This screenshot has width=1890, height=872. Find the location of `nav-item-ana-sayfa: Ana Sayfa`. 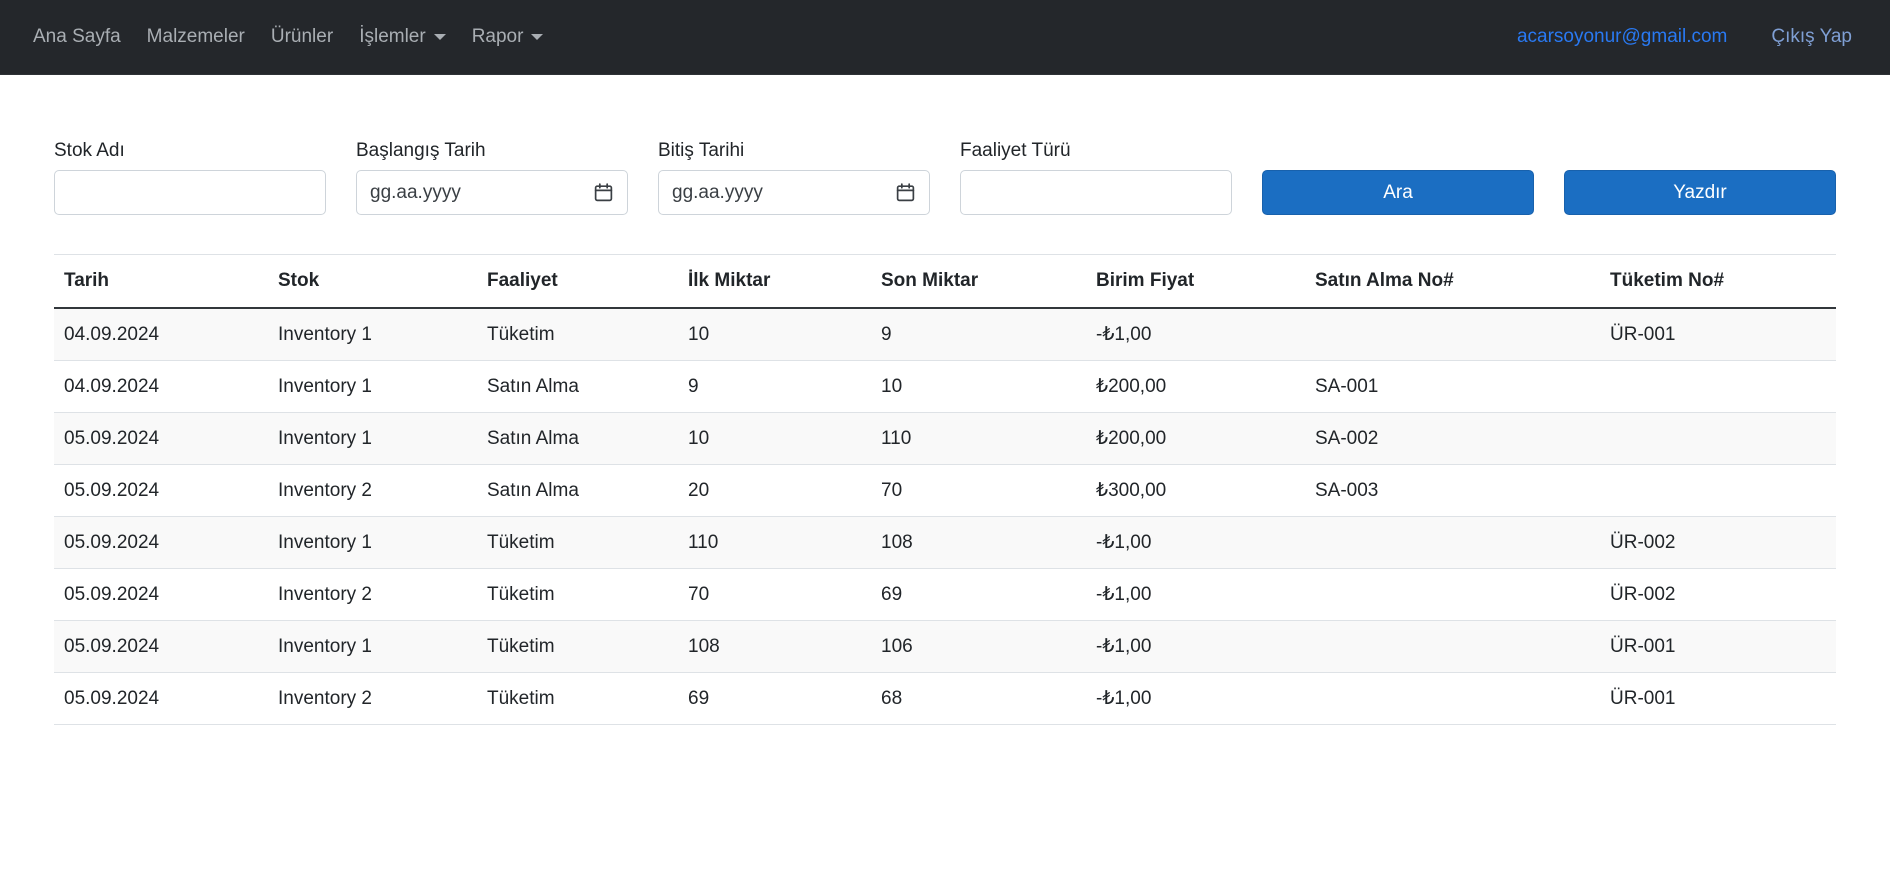

nav-item-ana-sayfa: Ana Sayfa is located at coordinates (77, 37).